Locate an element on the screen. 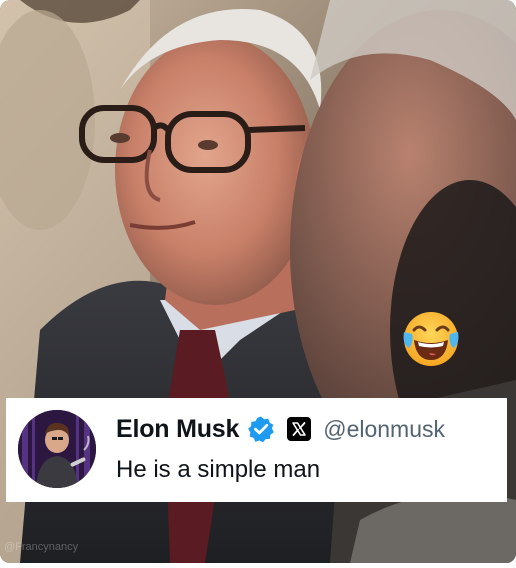  verified-badge-icon is located at coordinates (261, 429).